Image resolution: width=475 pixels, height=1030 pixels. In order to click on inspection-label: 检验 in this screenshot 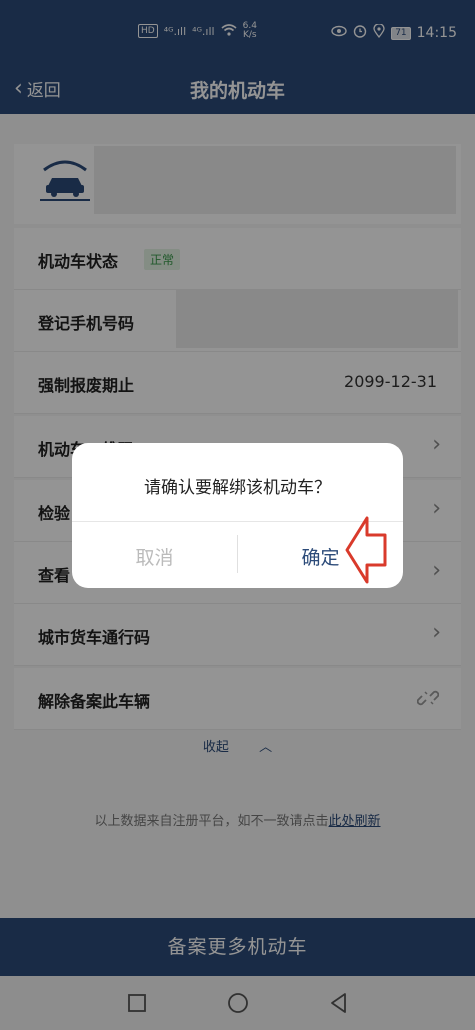, I will do `click(54, 513)`.